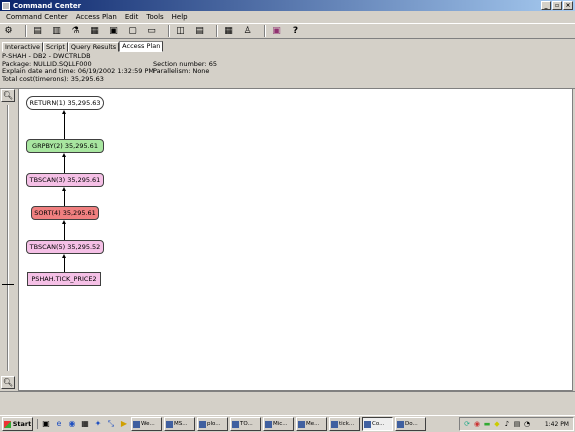 The height and width of the screenshot is (432, 575). I want to click on menu-edit: Edit, so click(132, 17).